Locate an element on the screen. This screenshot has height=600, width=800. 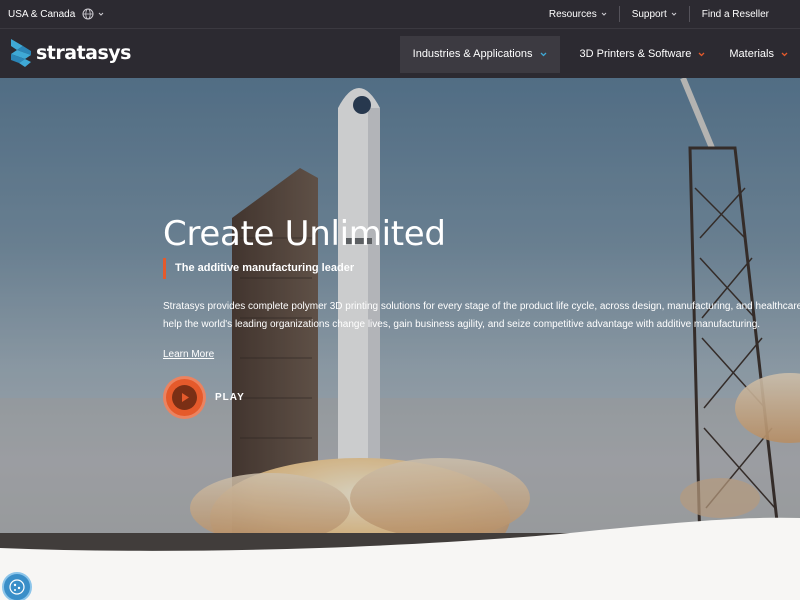
resources-link: Resources is located at coordinates (578, 14).